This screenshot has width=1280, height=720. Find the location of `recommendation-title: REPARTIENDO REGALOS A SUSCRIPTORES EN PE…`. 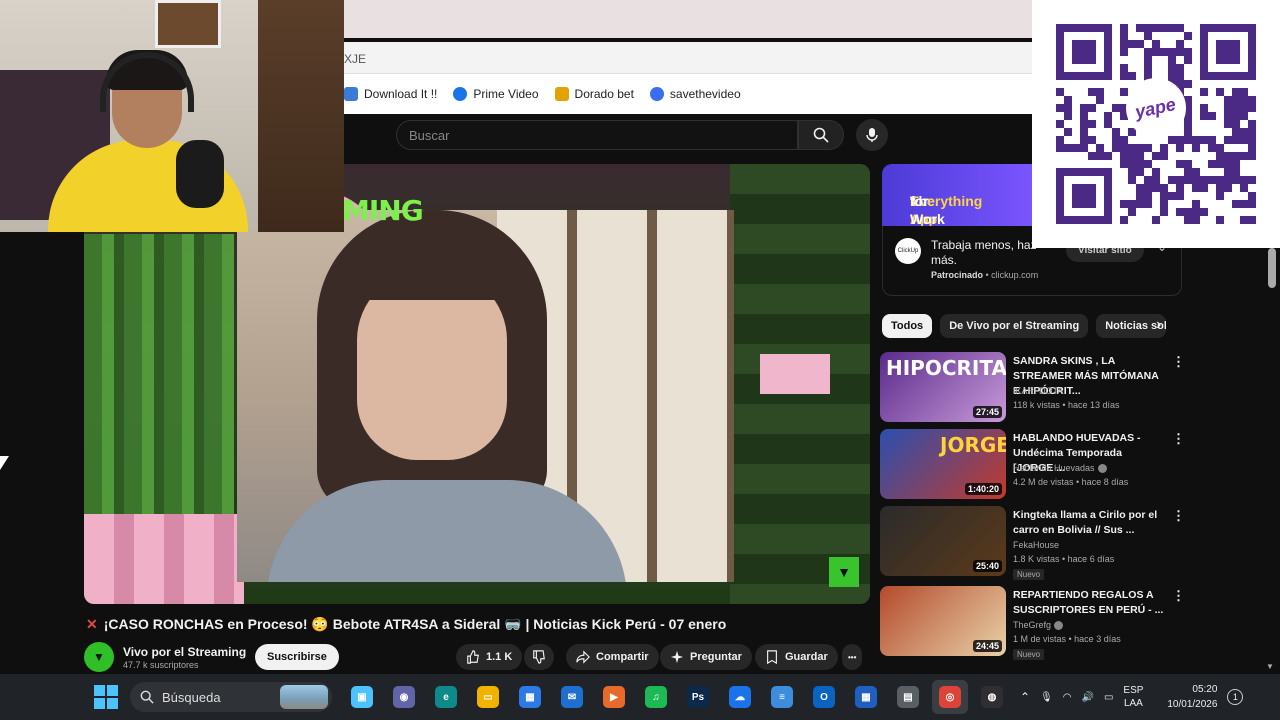

recommendation-title: REPARTIENDO REGALOS A SUSCRIPTORES EN PE… is located at coordinates (1089, 603).